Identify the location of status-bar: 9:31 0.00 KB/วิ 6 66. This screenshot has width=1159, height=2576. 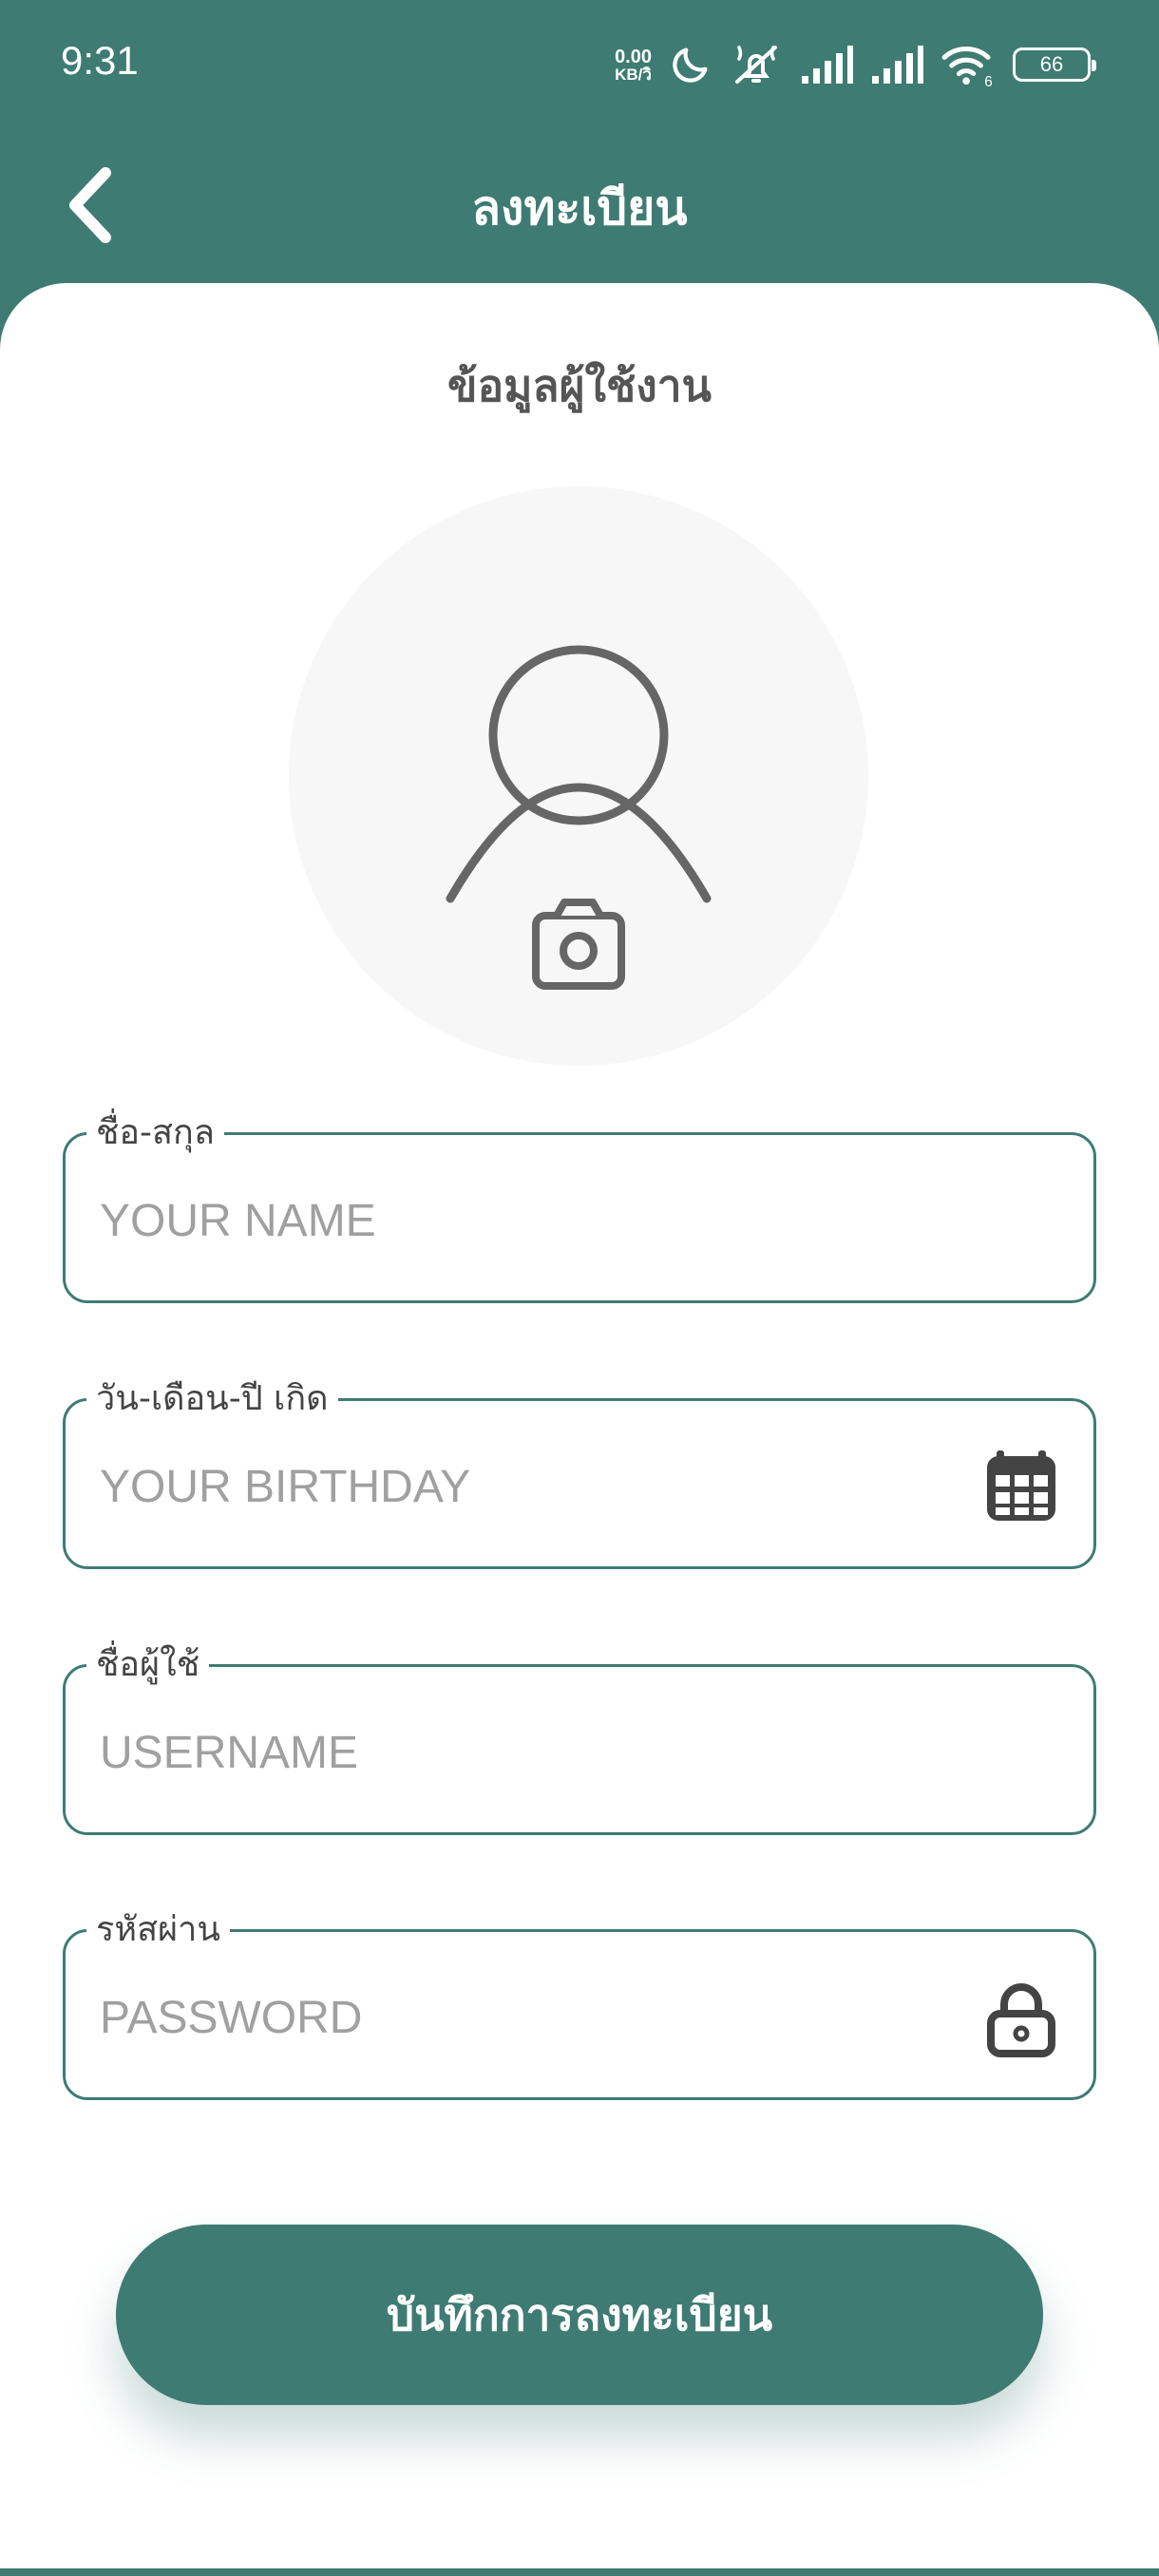
(579, 66).